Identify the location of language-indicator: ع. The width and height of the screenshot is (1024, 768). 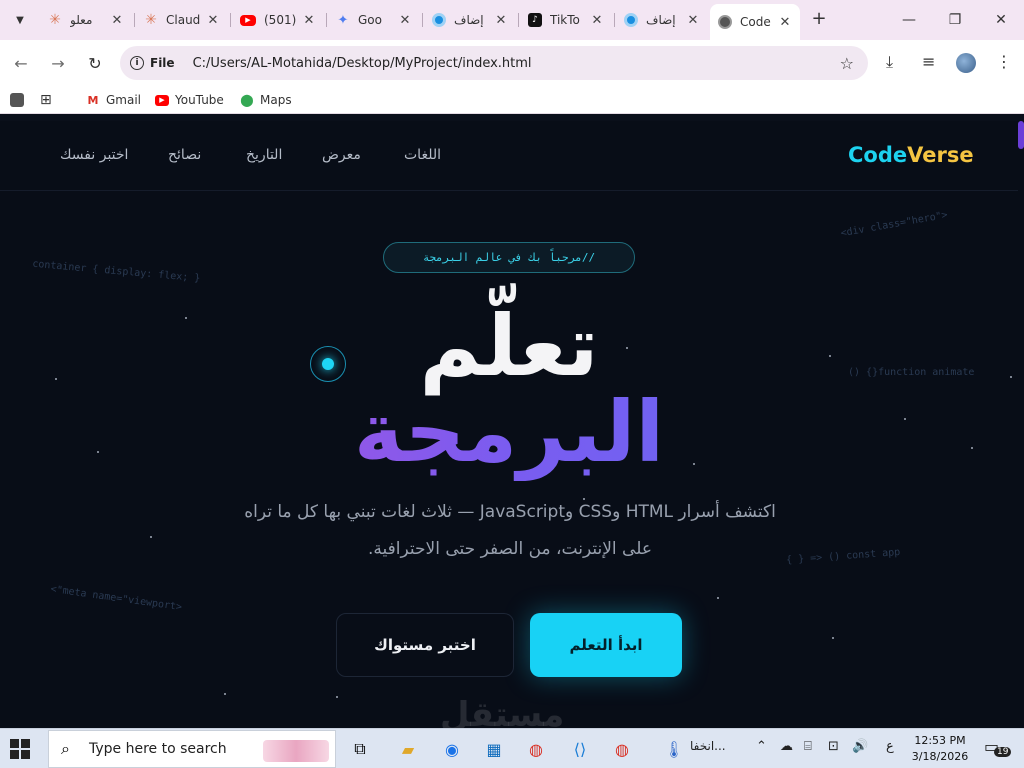
(890, 746).